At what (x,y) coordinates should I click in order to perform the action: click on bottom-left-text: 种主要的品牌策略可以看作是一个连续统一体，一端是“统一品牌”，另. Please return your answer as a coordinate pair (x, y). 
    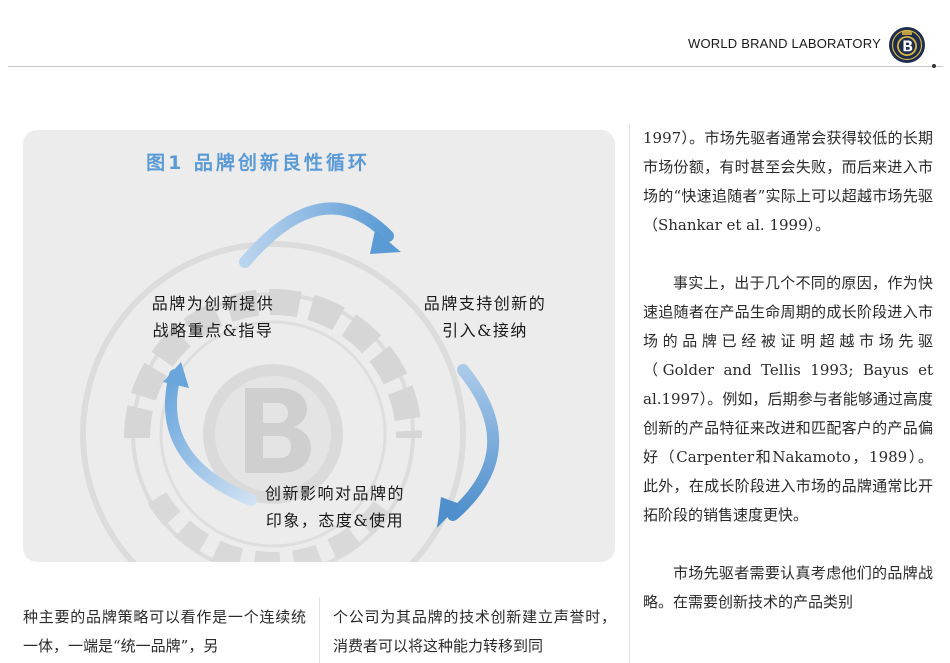
    Looking at the image, I should click on (164, 631).